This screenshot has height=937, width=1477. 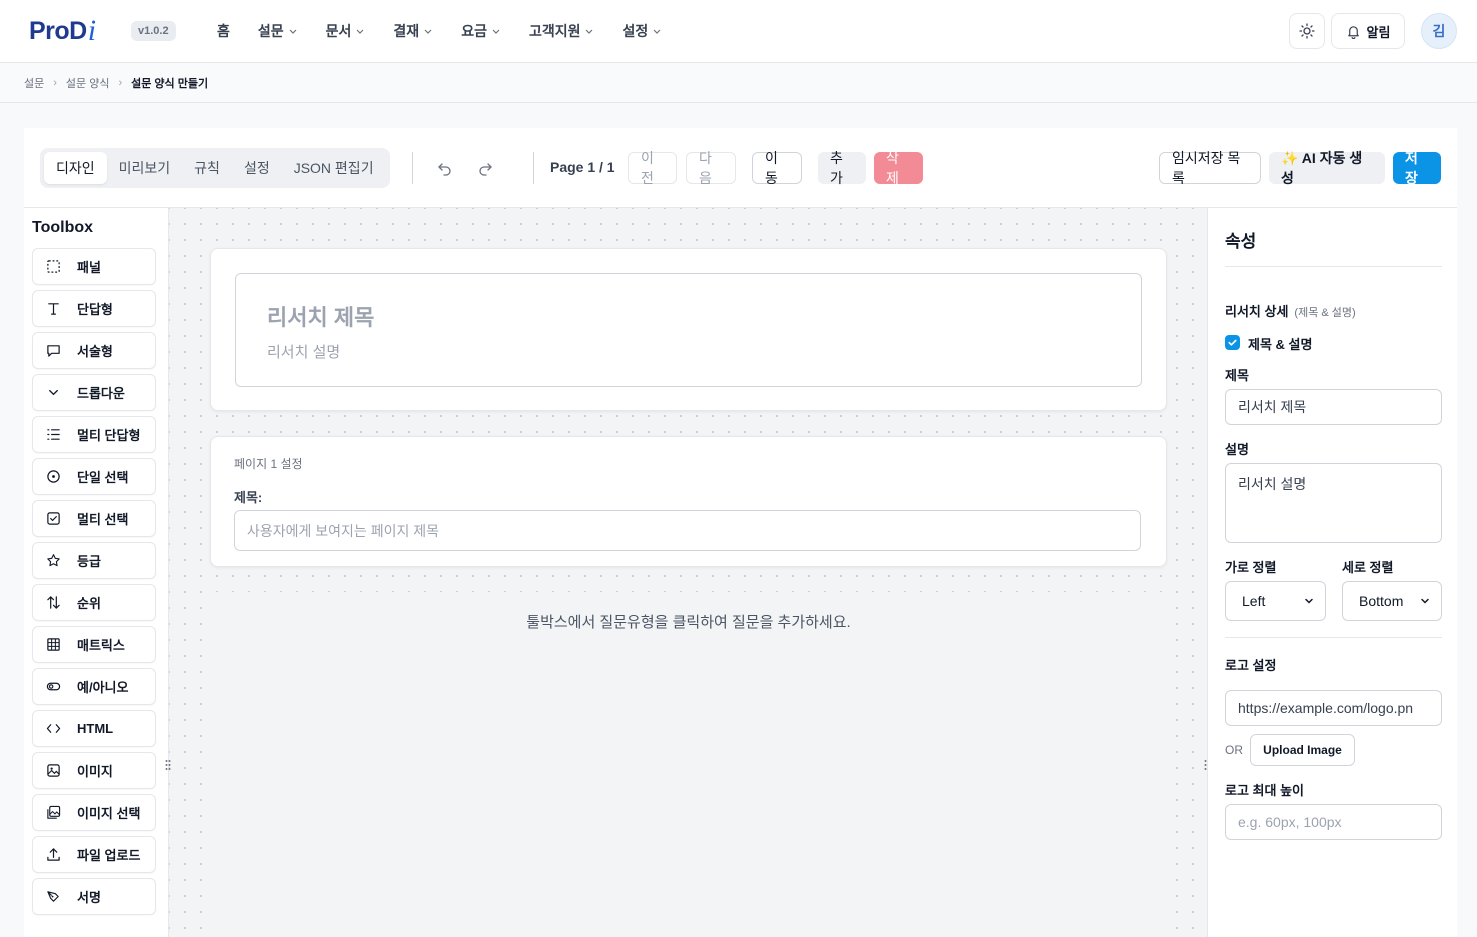 What do you see at coordinates (1333, 503) in the screenshot?
I see `description-textarea: 리서치 설명` at bounding box center [1333, 503].